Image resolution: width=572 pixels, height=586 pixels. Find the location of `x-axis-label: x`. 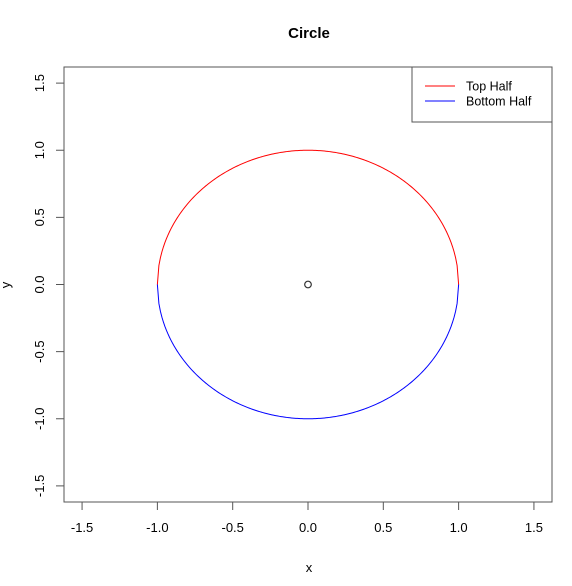

x-axis-label: x is located at coordinates (309, 567).